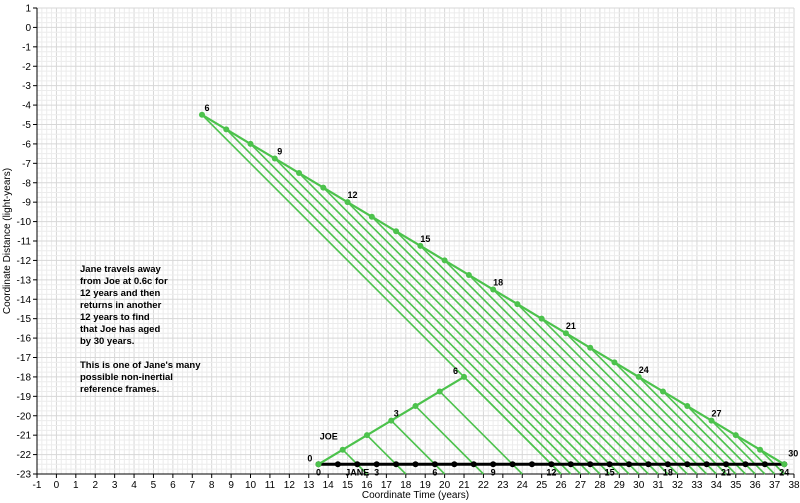  Describe the element at coordinates (24, 416) in the screenshot. I see `y-tick-label: -20` at that location.